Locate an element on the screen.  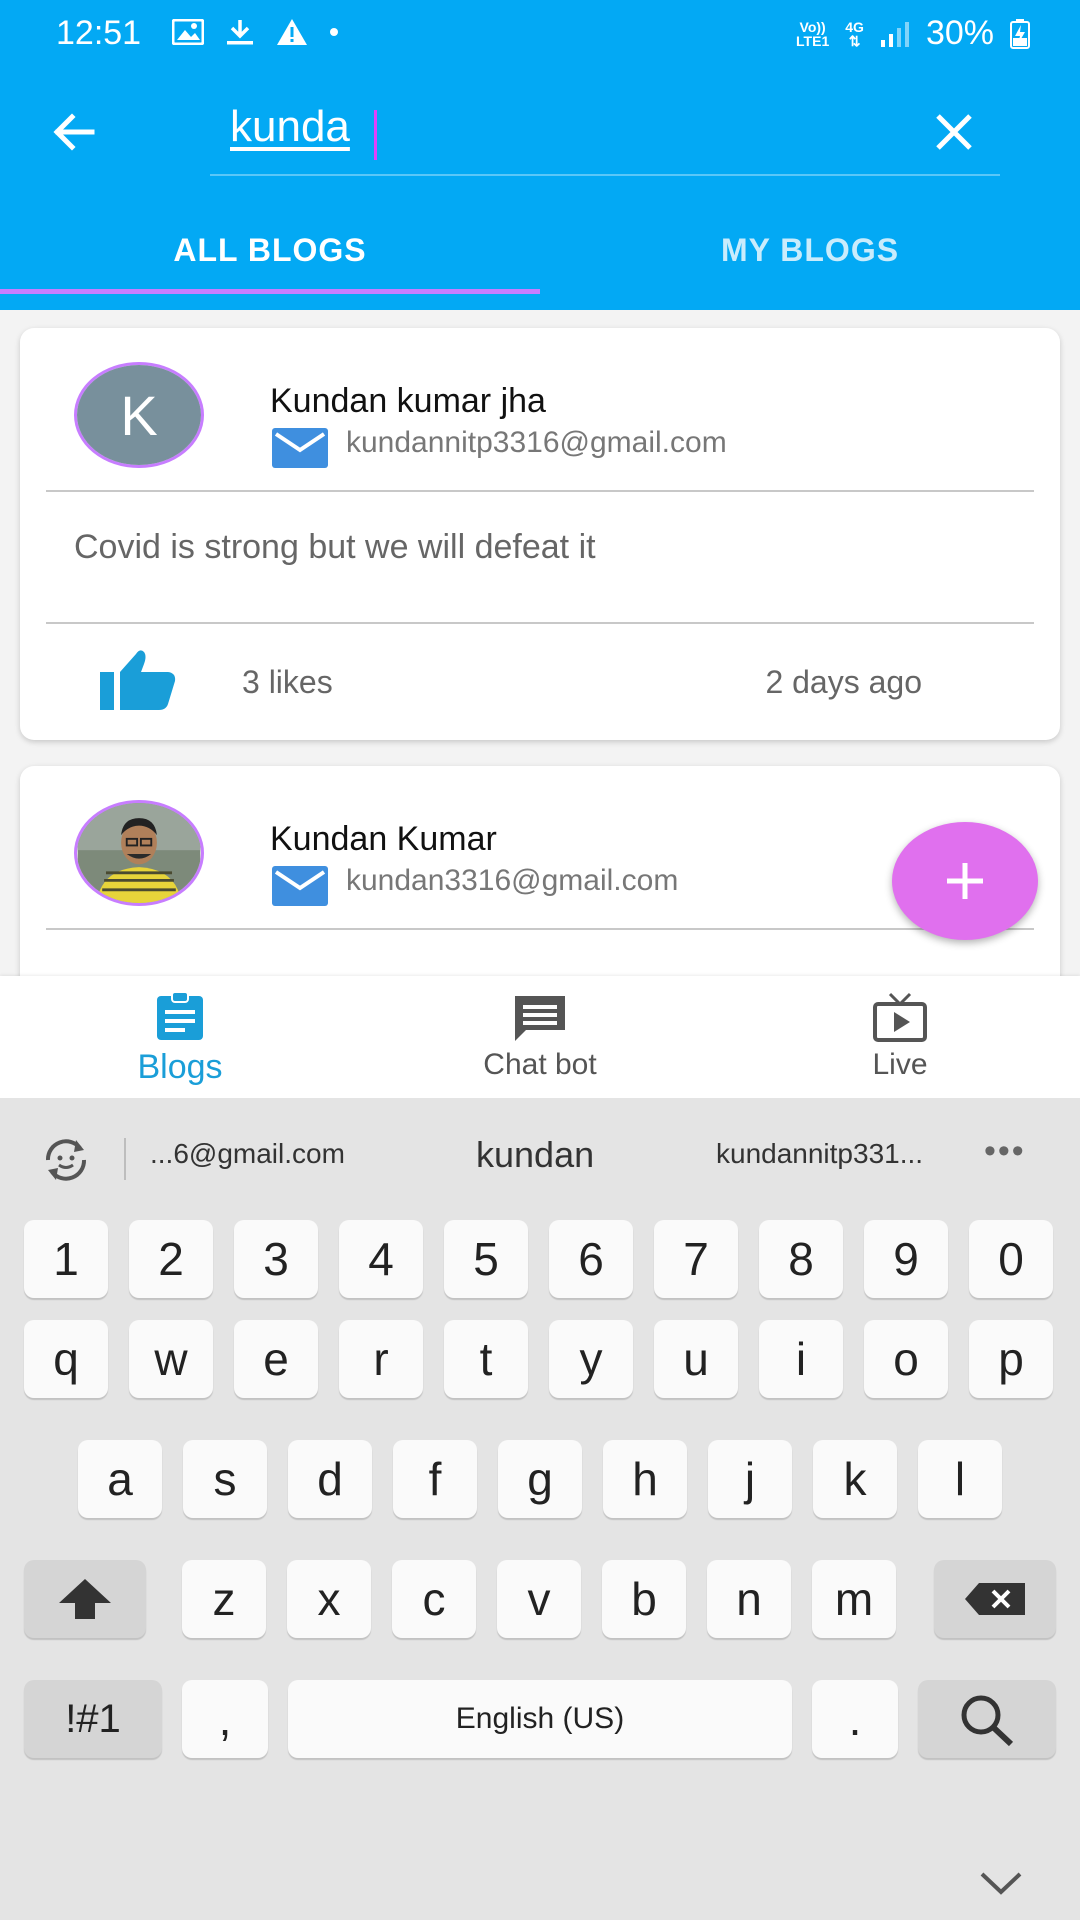
profile-photo-image is located at coordinates (139, 853).